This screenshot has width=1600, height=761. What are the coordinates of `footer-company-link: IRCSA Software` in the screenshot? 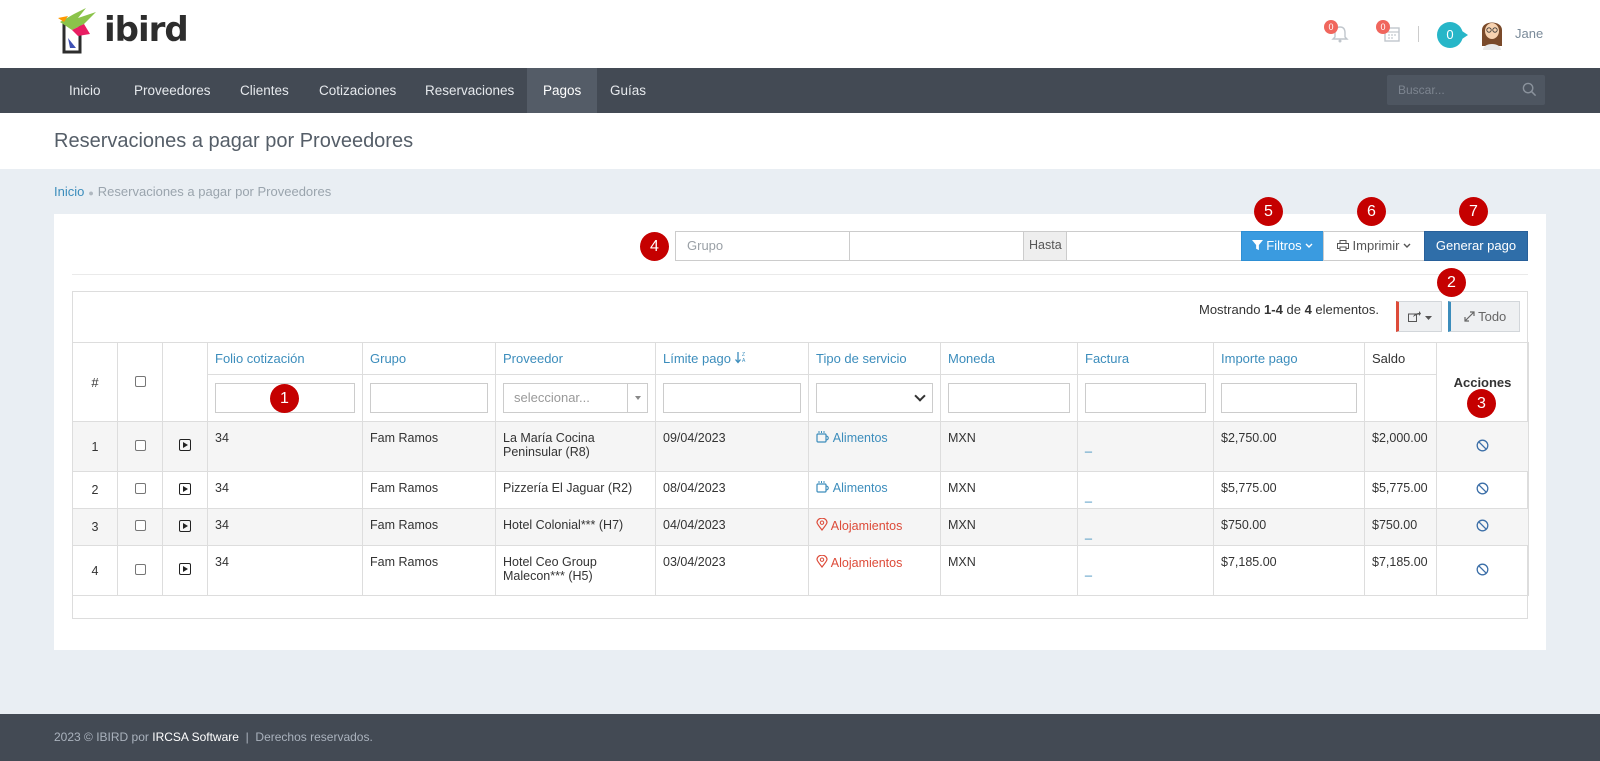 It's located at (195, 737).